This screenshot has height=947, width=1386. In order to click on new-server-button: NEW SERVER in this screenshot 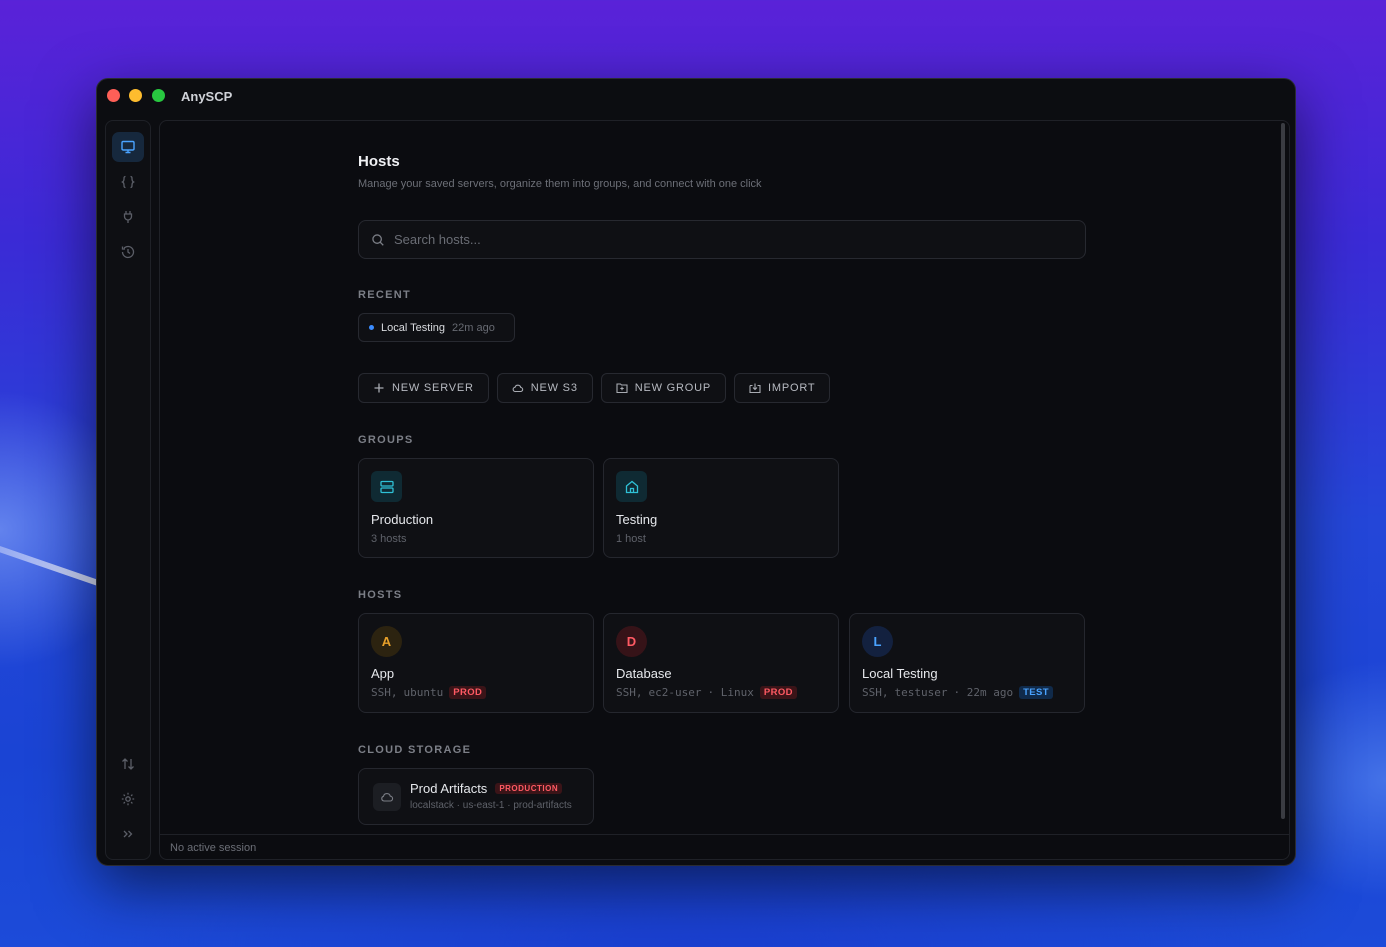, I will do `click(423, 388)`.